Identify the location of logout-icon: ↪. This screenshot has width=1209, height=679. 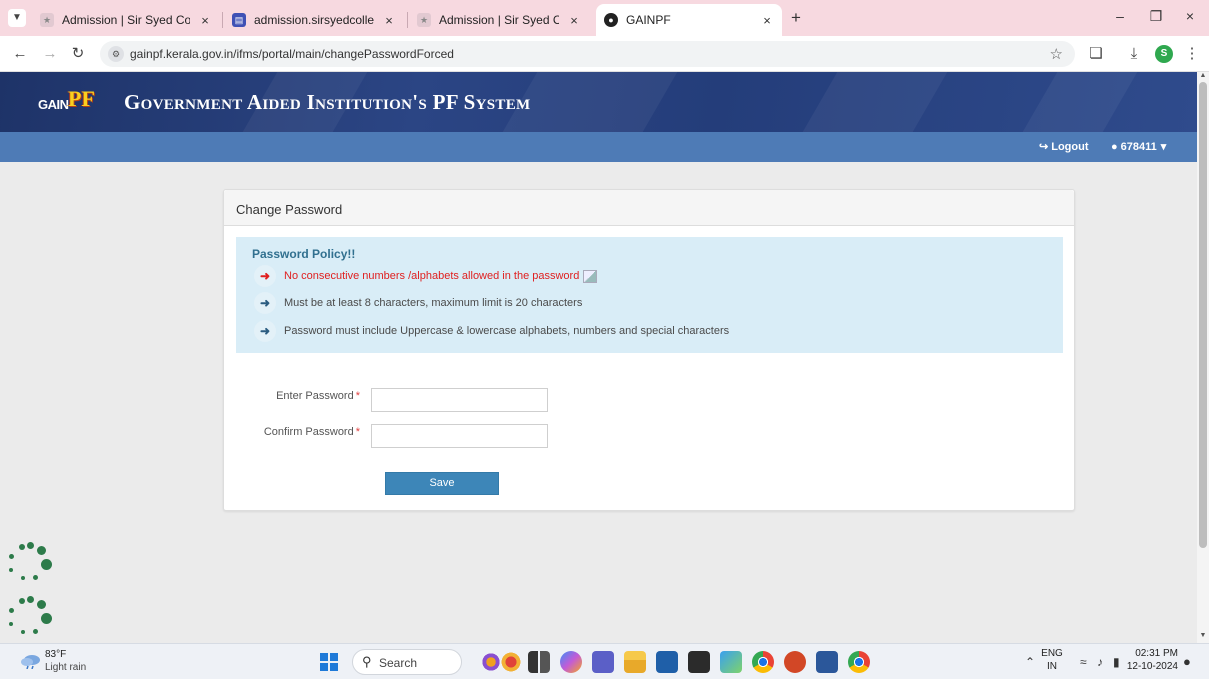
(1044, 147).